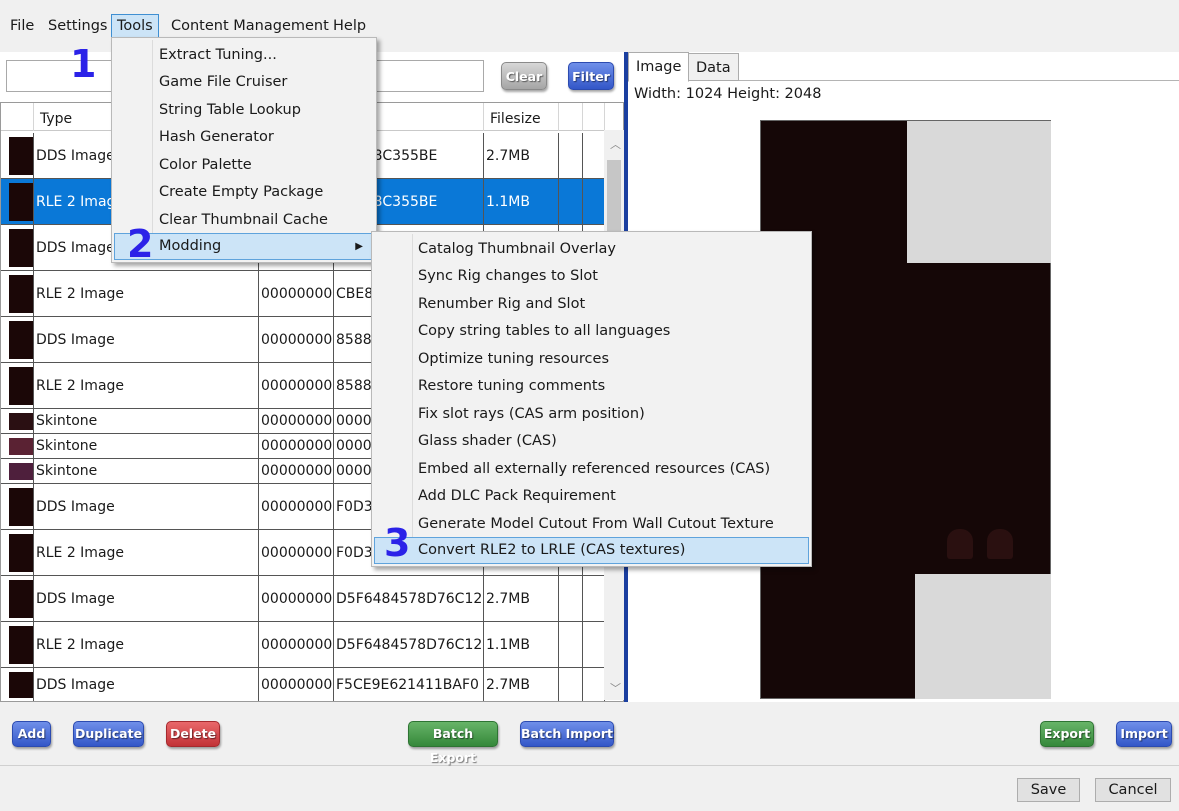 Image resolution: width=1179 pixels, height=811 pixels. I want to click on cell-instance: F5CE9E621411BAF0, so click(409, 684).